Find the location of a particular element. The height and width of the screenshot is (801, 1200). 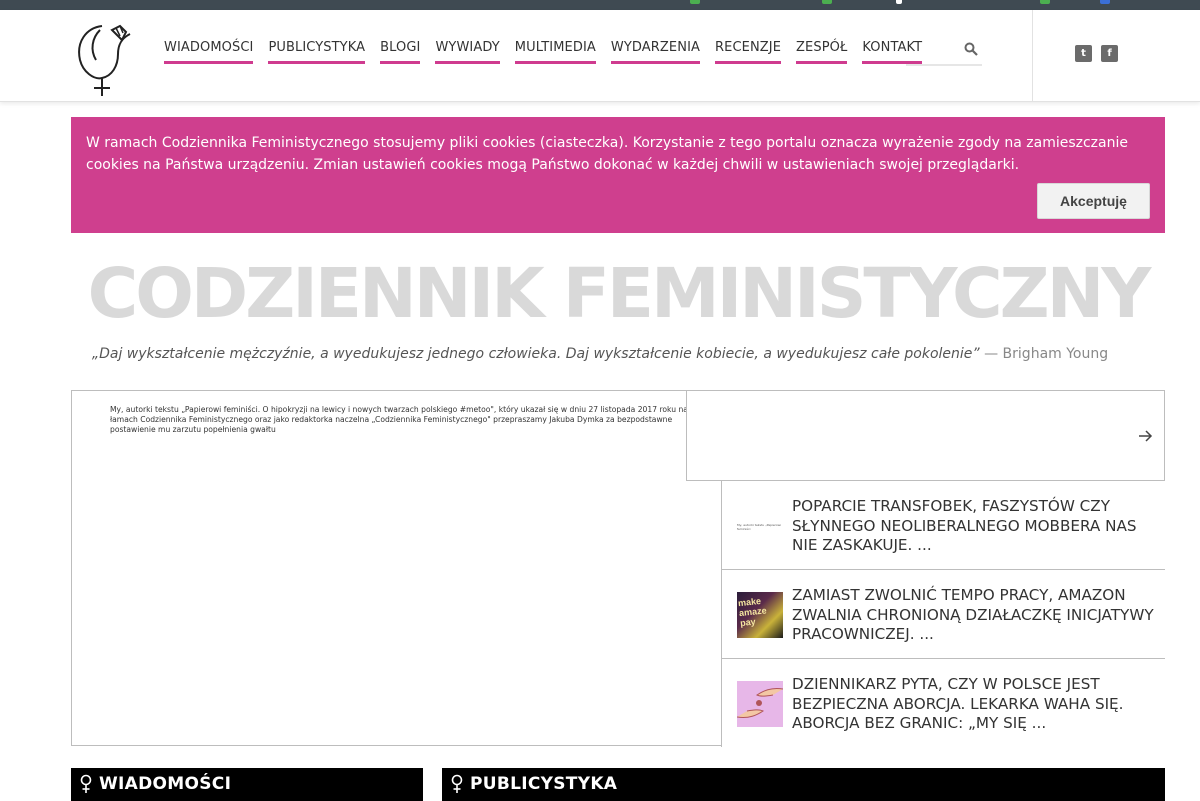

nav-item-blogi: BLOGI is located at coordinates (400, 52).